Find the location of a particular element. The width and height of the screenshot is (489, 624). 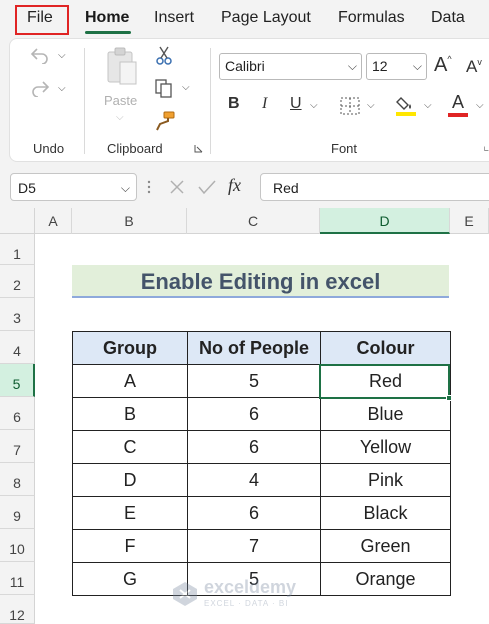

table-cell: Black is located at coordinates (385, 513).